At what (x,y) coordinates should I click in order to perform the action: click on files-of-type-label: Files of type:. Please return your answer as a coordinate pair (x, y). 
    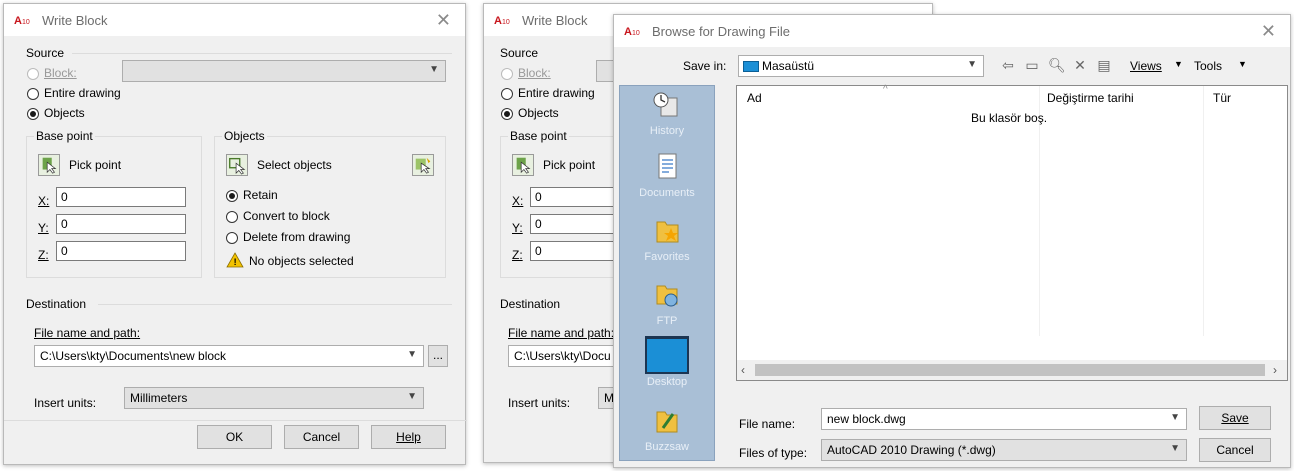
    Looking at the image, I should click on (773, 453).